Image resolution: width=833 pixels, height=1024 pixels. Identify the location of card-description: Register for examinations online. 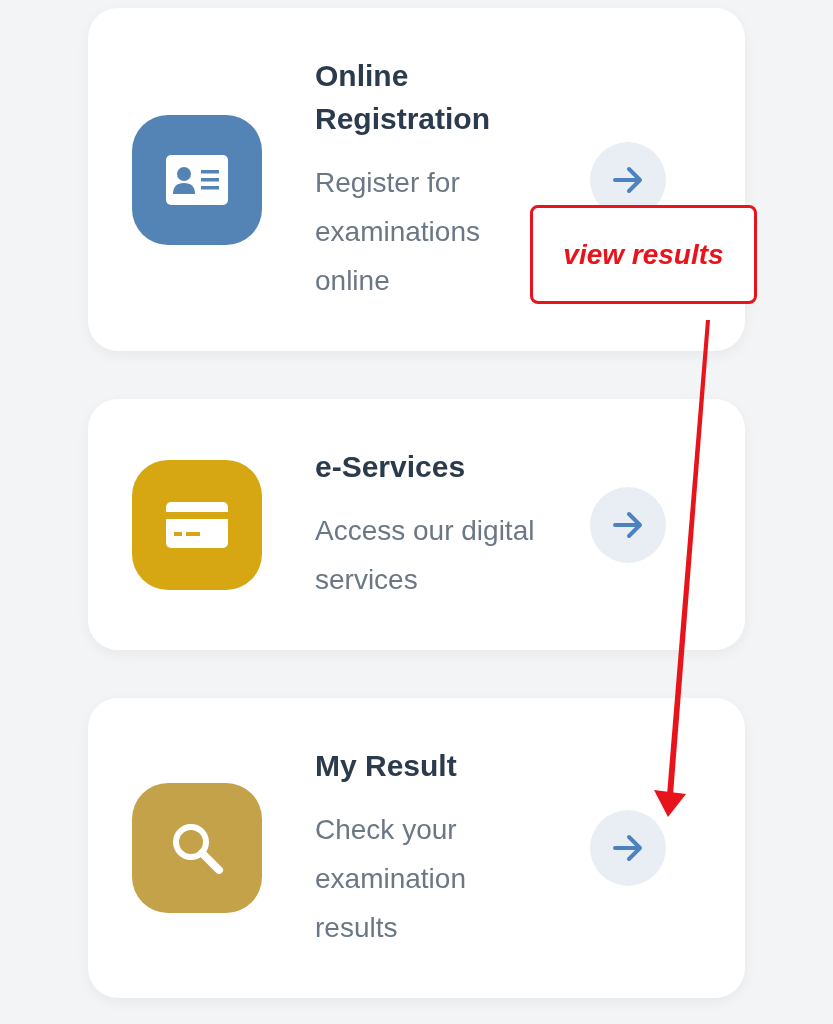
(398, 232).